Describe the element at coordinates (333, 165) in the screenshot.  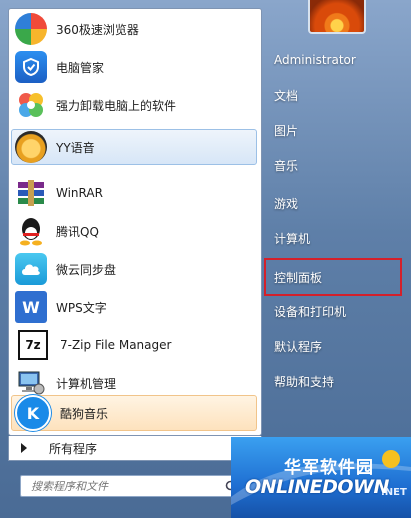
I see `right-item-music: 音乐` at that location.